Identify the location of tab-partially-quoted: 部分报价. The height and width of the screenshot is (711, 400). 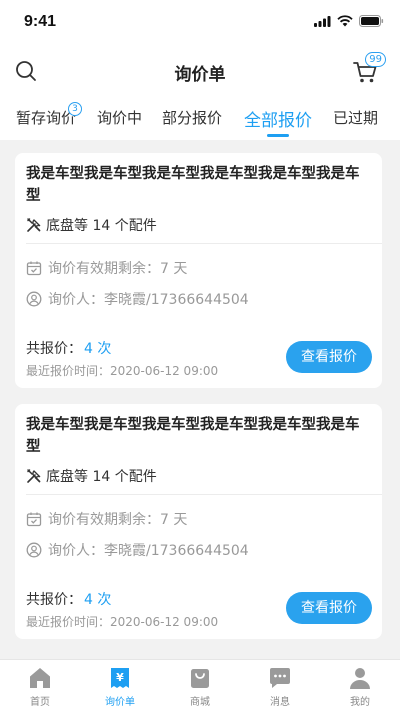
(192, 117).